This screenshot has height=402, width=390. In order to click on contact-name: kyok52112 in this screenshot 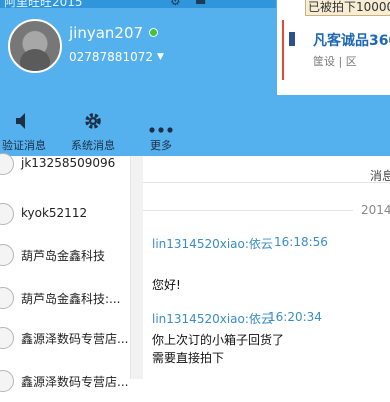, I will do `click(54, 213)`.